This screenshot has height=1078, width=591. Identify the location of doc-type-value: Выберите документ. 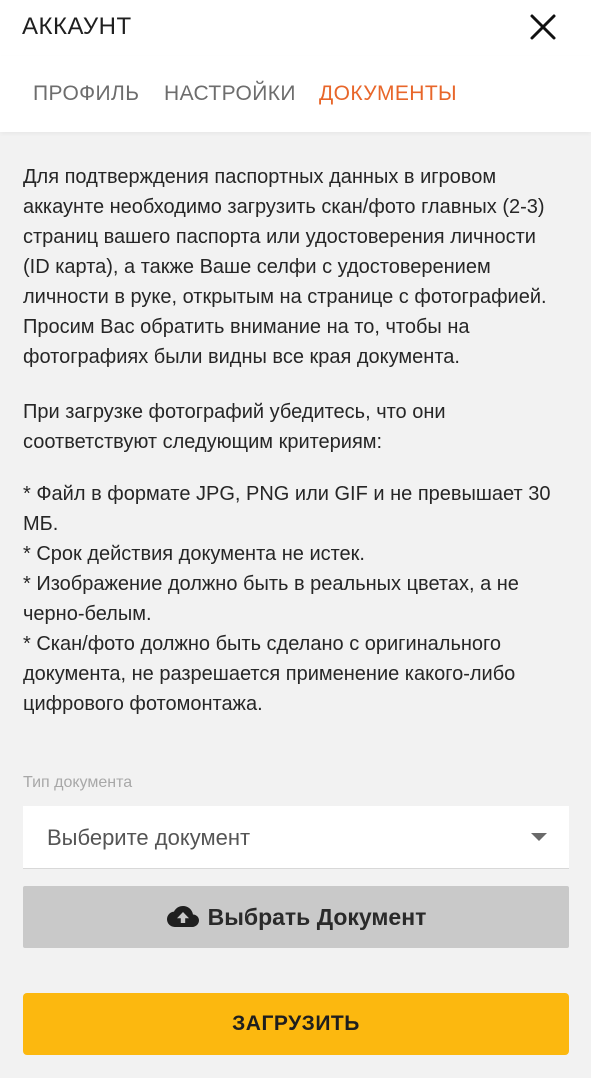
(149, 837).